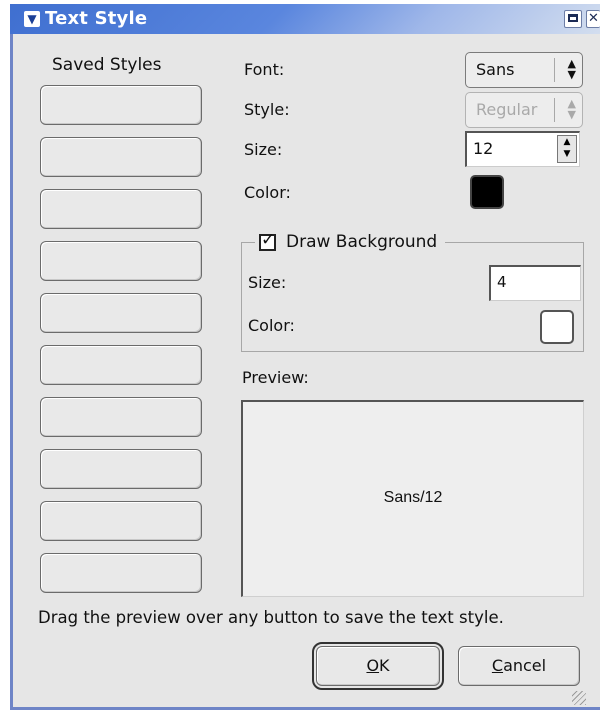  What do you see at coordinates (362, 242) in the screenshot?
I see `draw-background-label: Draw Background` at bounding box center [362, 242].